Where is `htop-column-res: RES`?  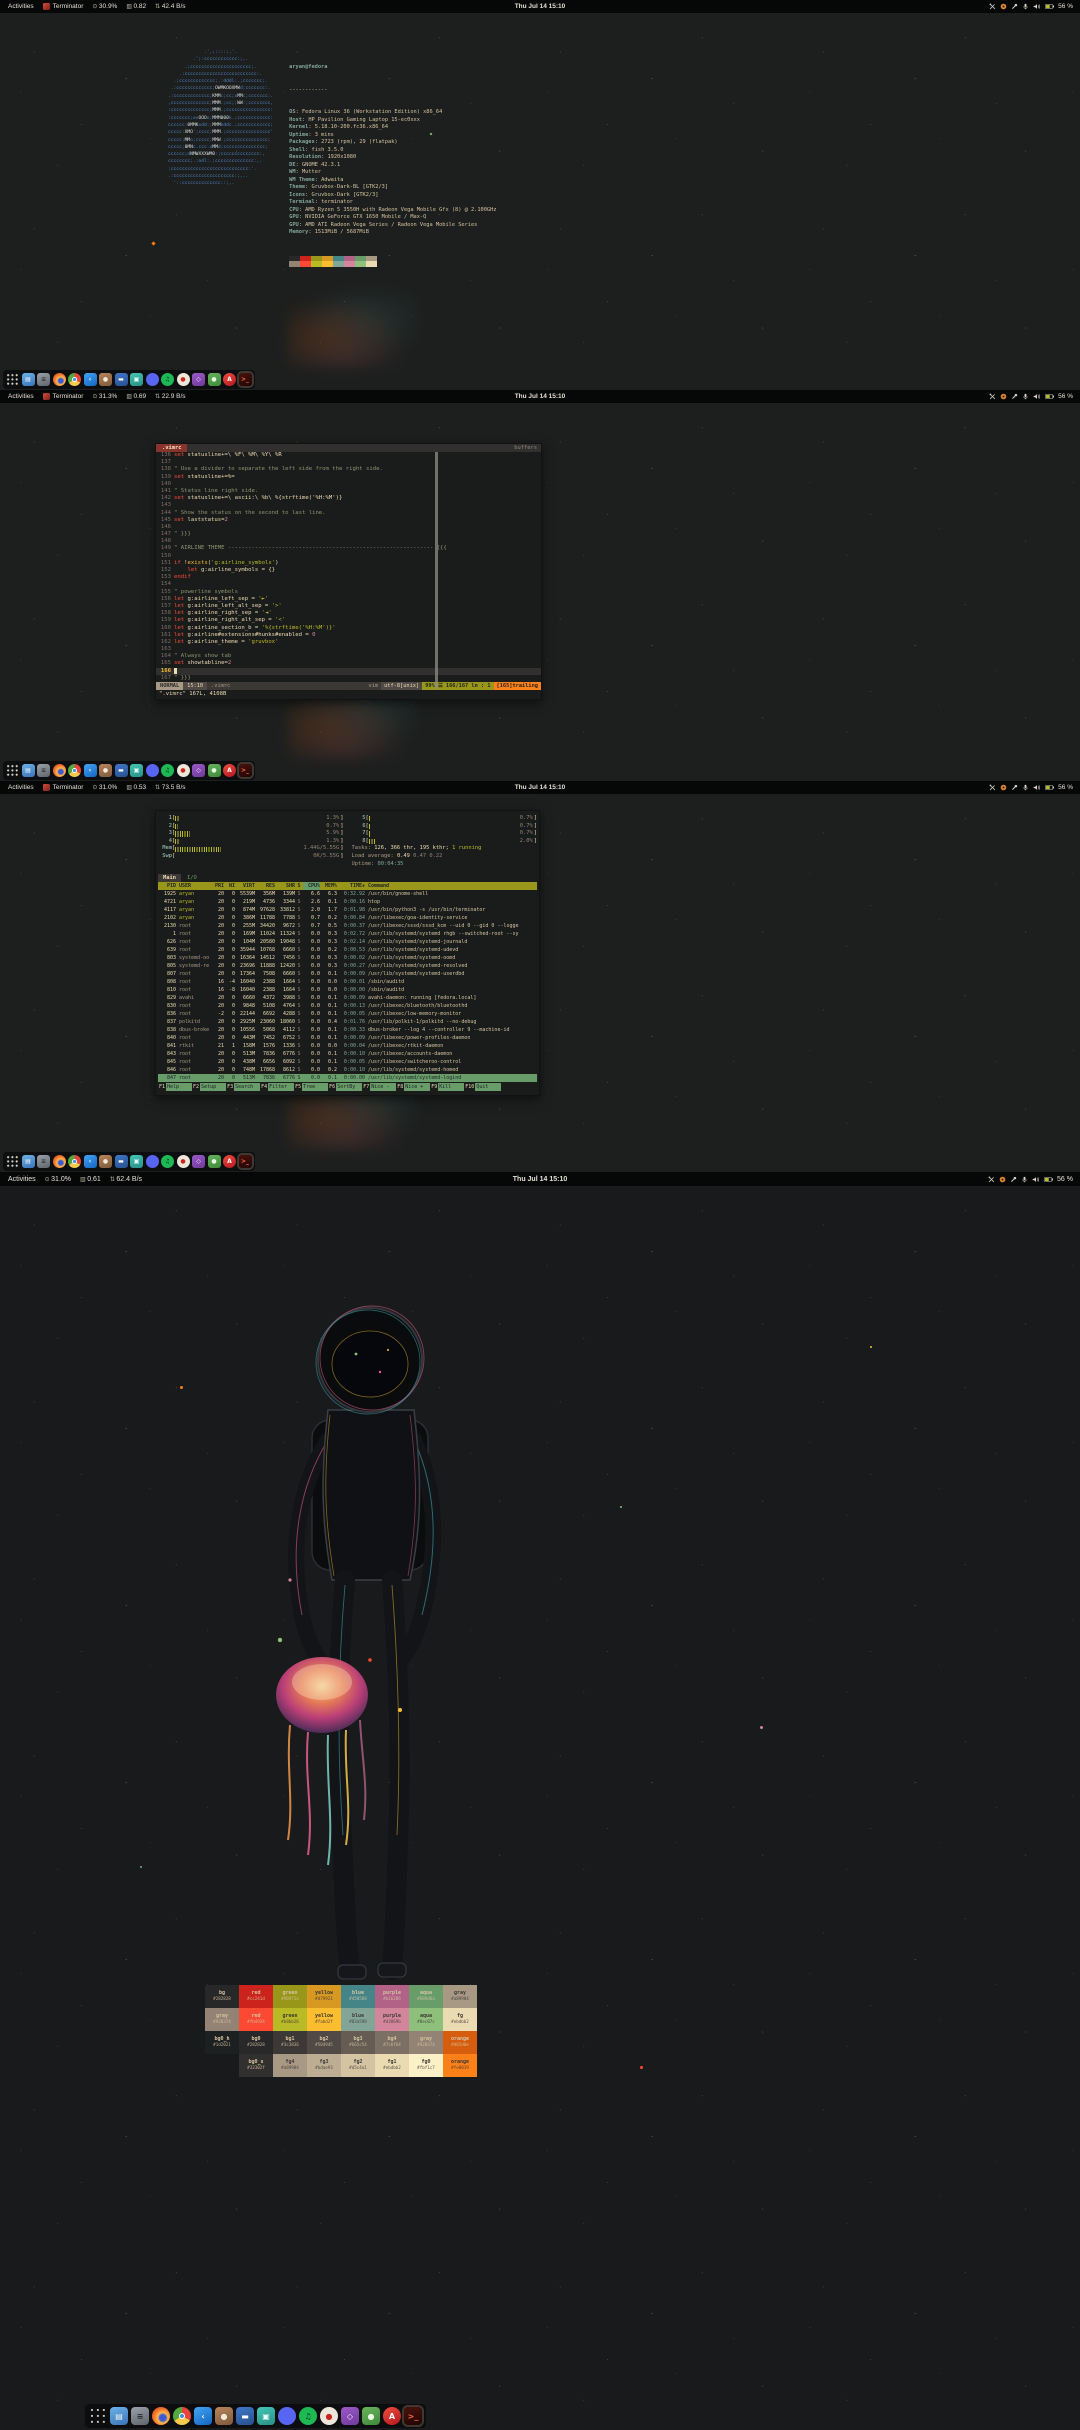 htop-column-res: RES is located at coordinates (265, 886).